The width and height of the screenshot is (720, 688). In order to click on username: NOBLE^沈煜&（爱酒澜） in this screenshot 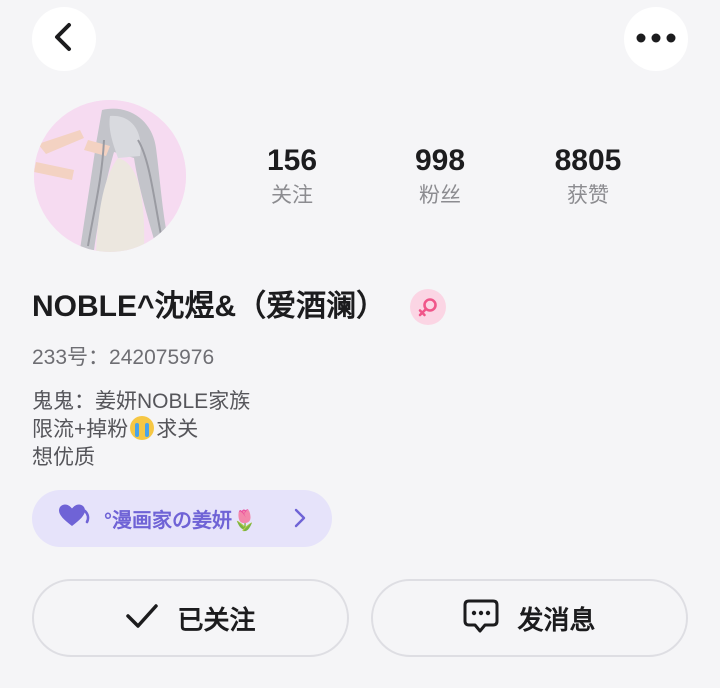, I will do `click(209, 306)`.